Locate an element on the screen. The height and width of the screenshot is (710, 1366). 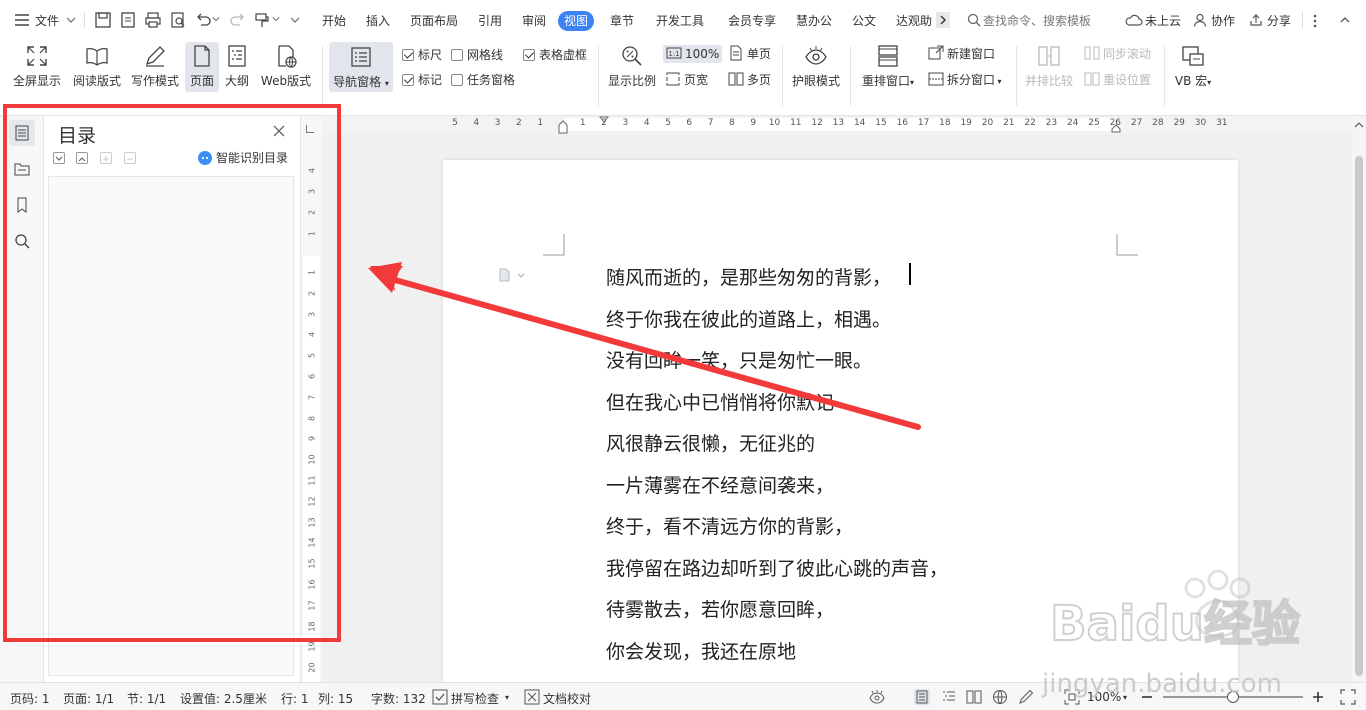
tab-review: 审阅 is located at coordinates (534, 21).